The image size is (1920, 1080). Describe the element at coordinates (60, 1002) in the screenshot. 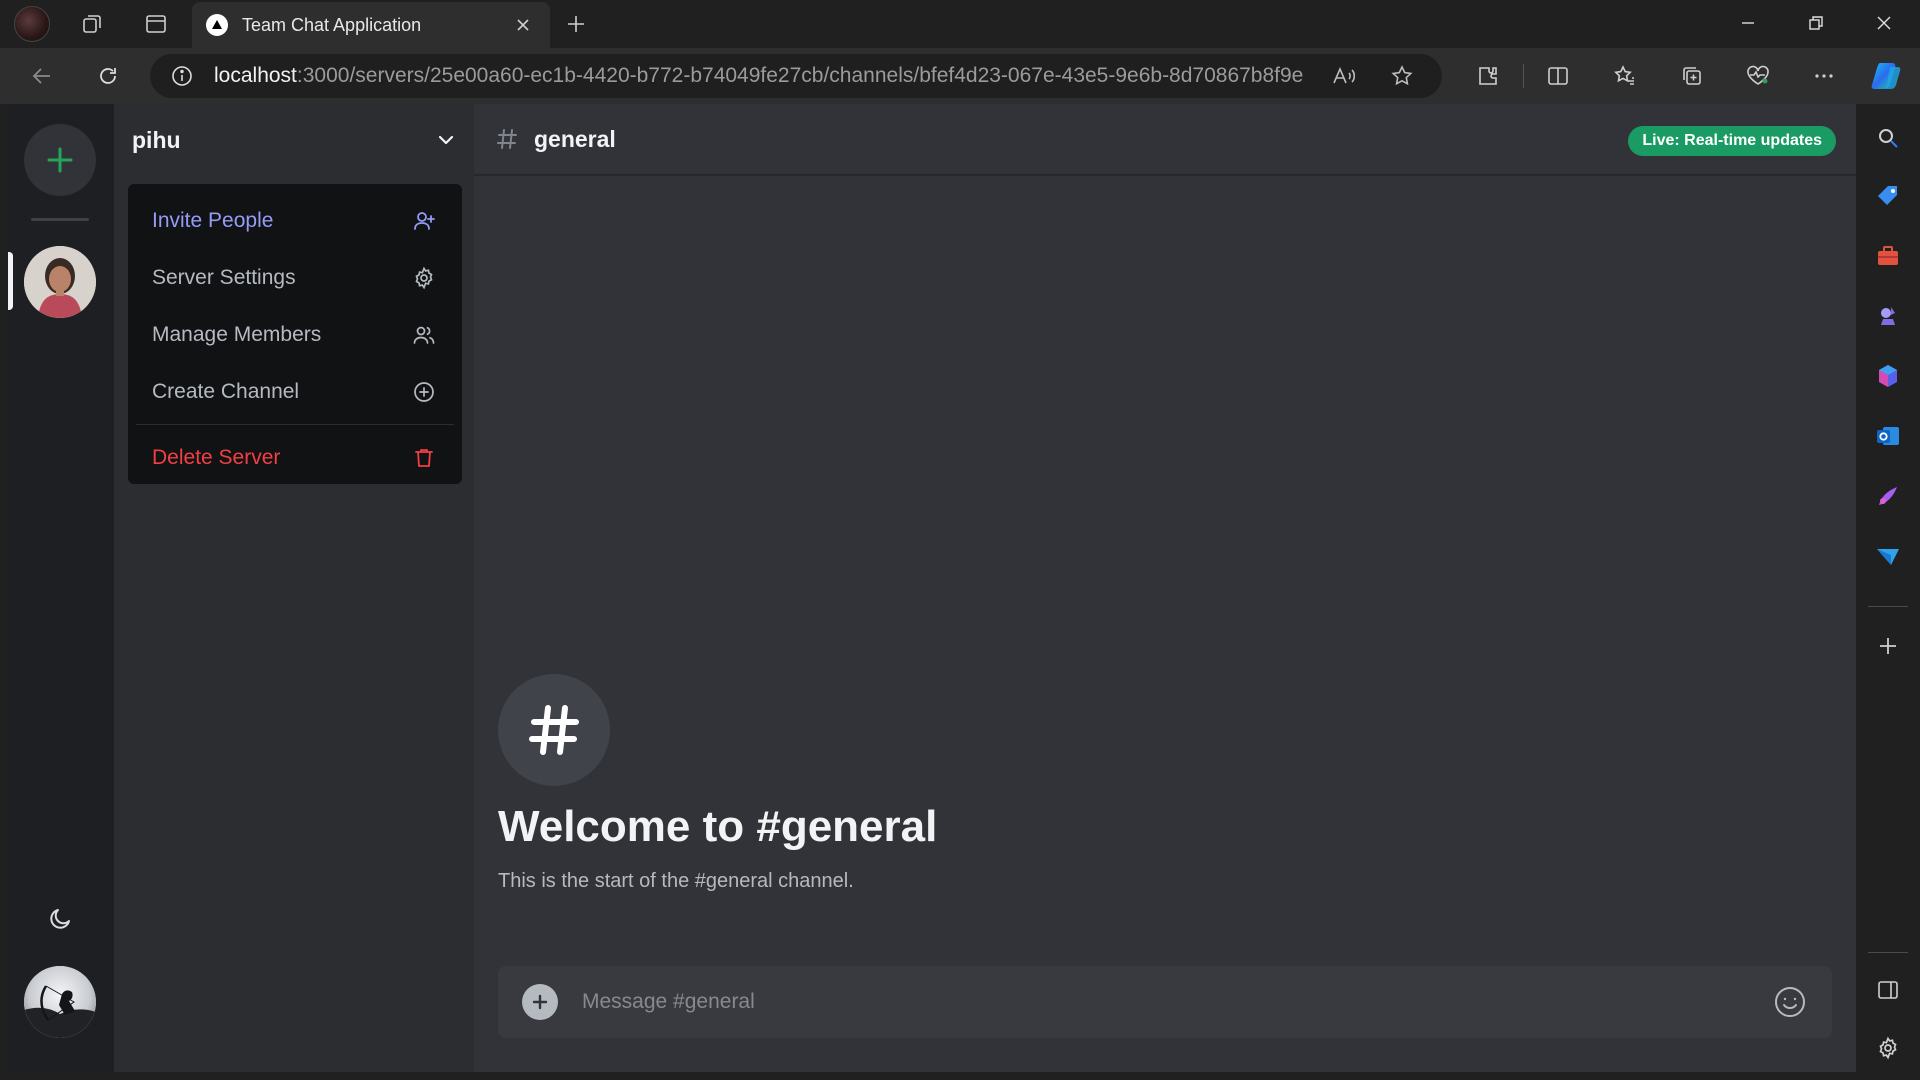

I see `user-avatar` at that location.